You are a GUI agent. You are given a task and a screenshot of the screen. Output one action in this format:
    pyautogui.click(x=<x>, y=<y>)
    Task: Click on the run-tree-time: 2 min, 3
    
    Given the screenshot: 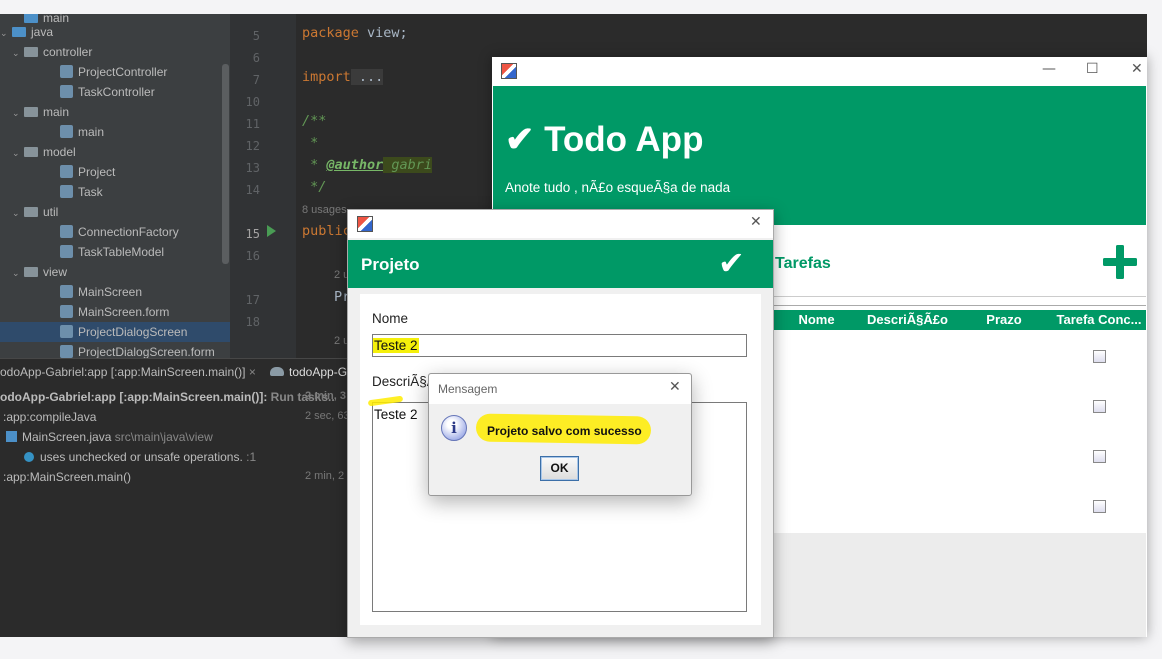 What is the action you would take?
    pyautogui.click(x=325, y=396)
    